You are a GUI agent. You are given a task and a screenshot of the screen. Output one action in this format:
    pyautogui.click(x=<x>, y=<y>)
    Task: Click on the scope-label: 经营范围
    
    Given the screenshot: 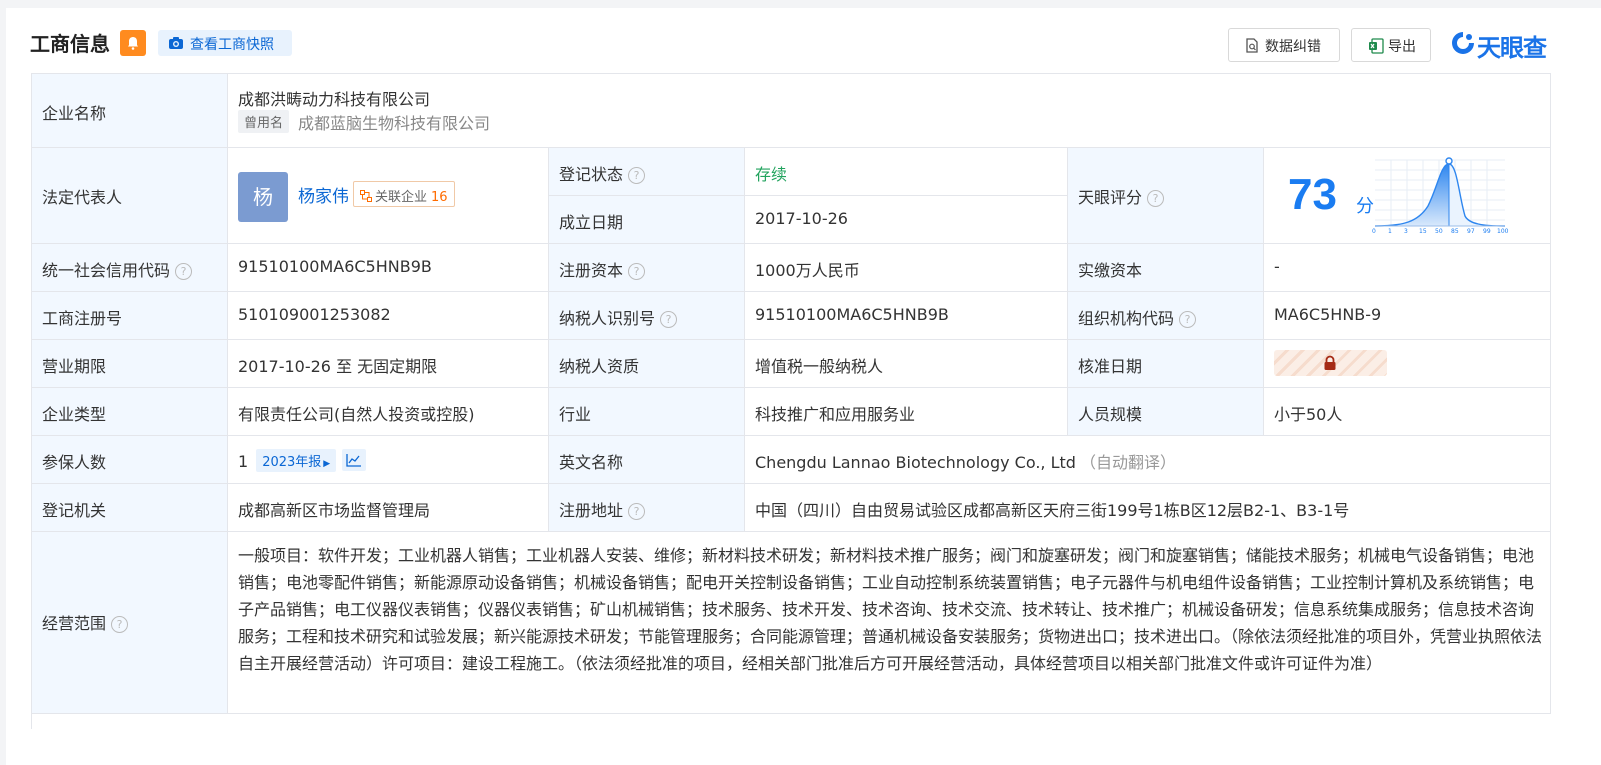 What is the action you would take?
    pyautogui.click(x=74, y=623)
    